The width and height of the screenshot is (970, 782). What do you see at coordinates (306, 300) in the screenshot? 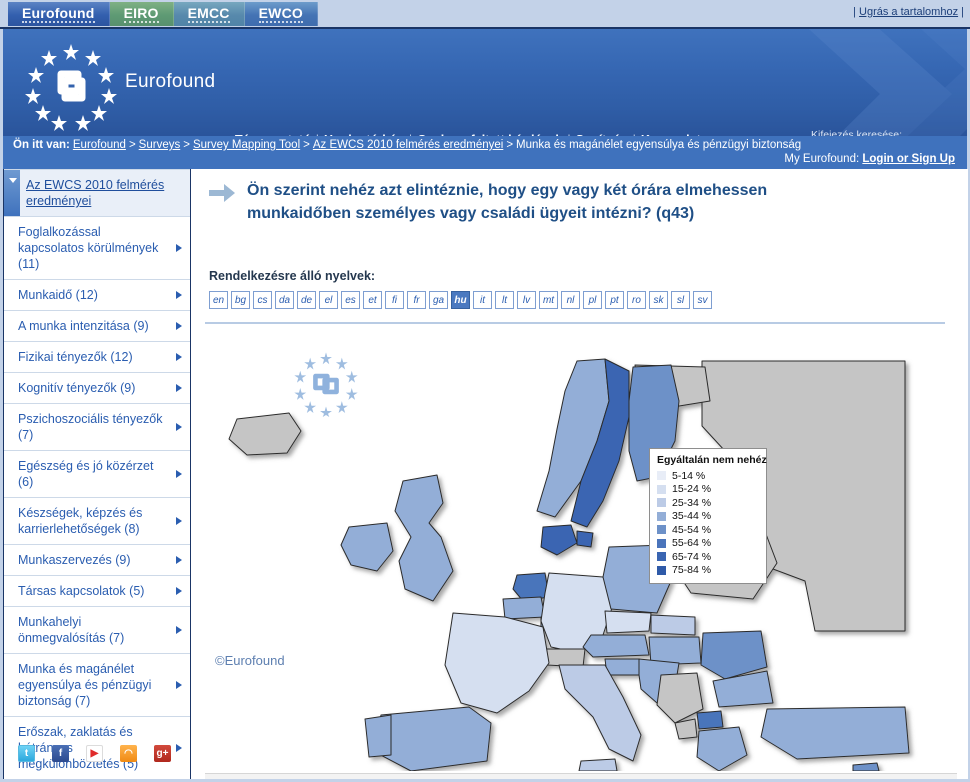
I see `language-de: de` at bounding box center [306, 300].